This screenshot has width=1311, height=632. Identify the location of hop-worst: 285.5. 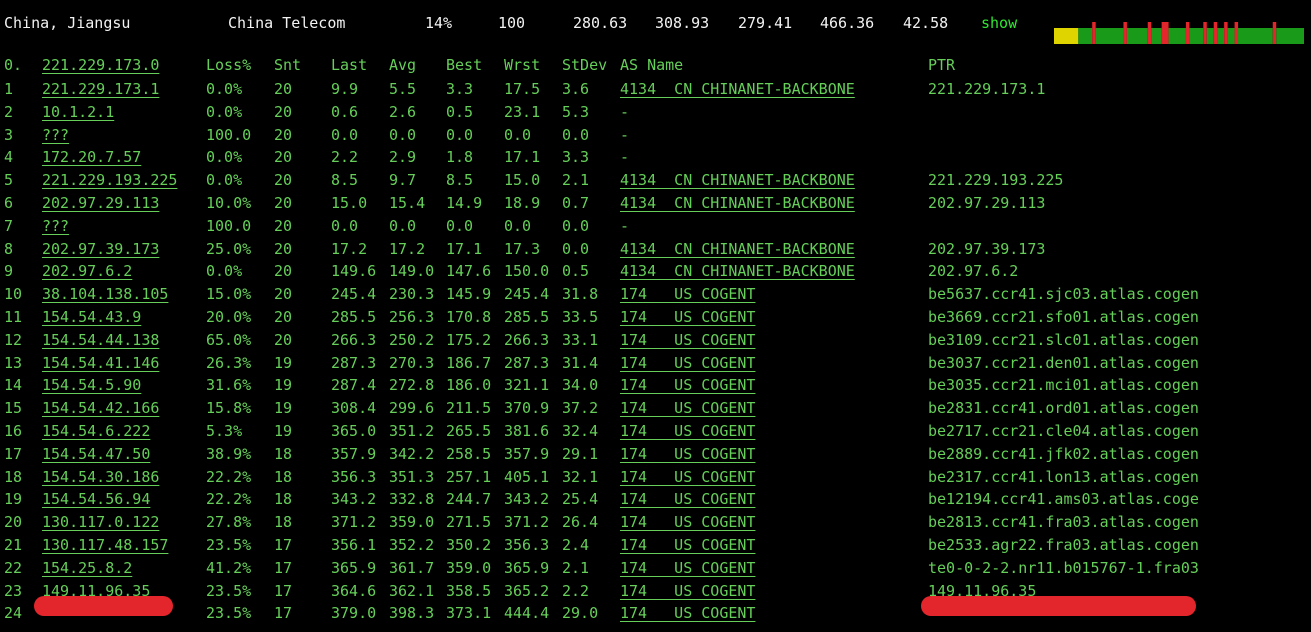
(527, 316).